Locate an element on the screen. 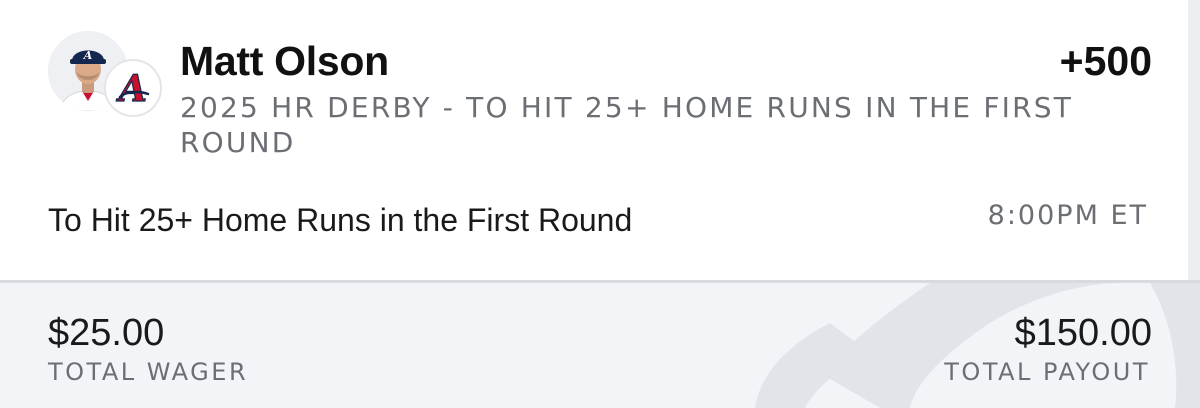 This screenshot has width=1200, height=408. bet-odds: +500 is located at coordinates (1105, 61).